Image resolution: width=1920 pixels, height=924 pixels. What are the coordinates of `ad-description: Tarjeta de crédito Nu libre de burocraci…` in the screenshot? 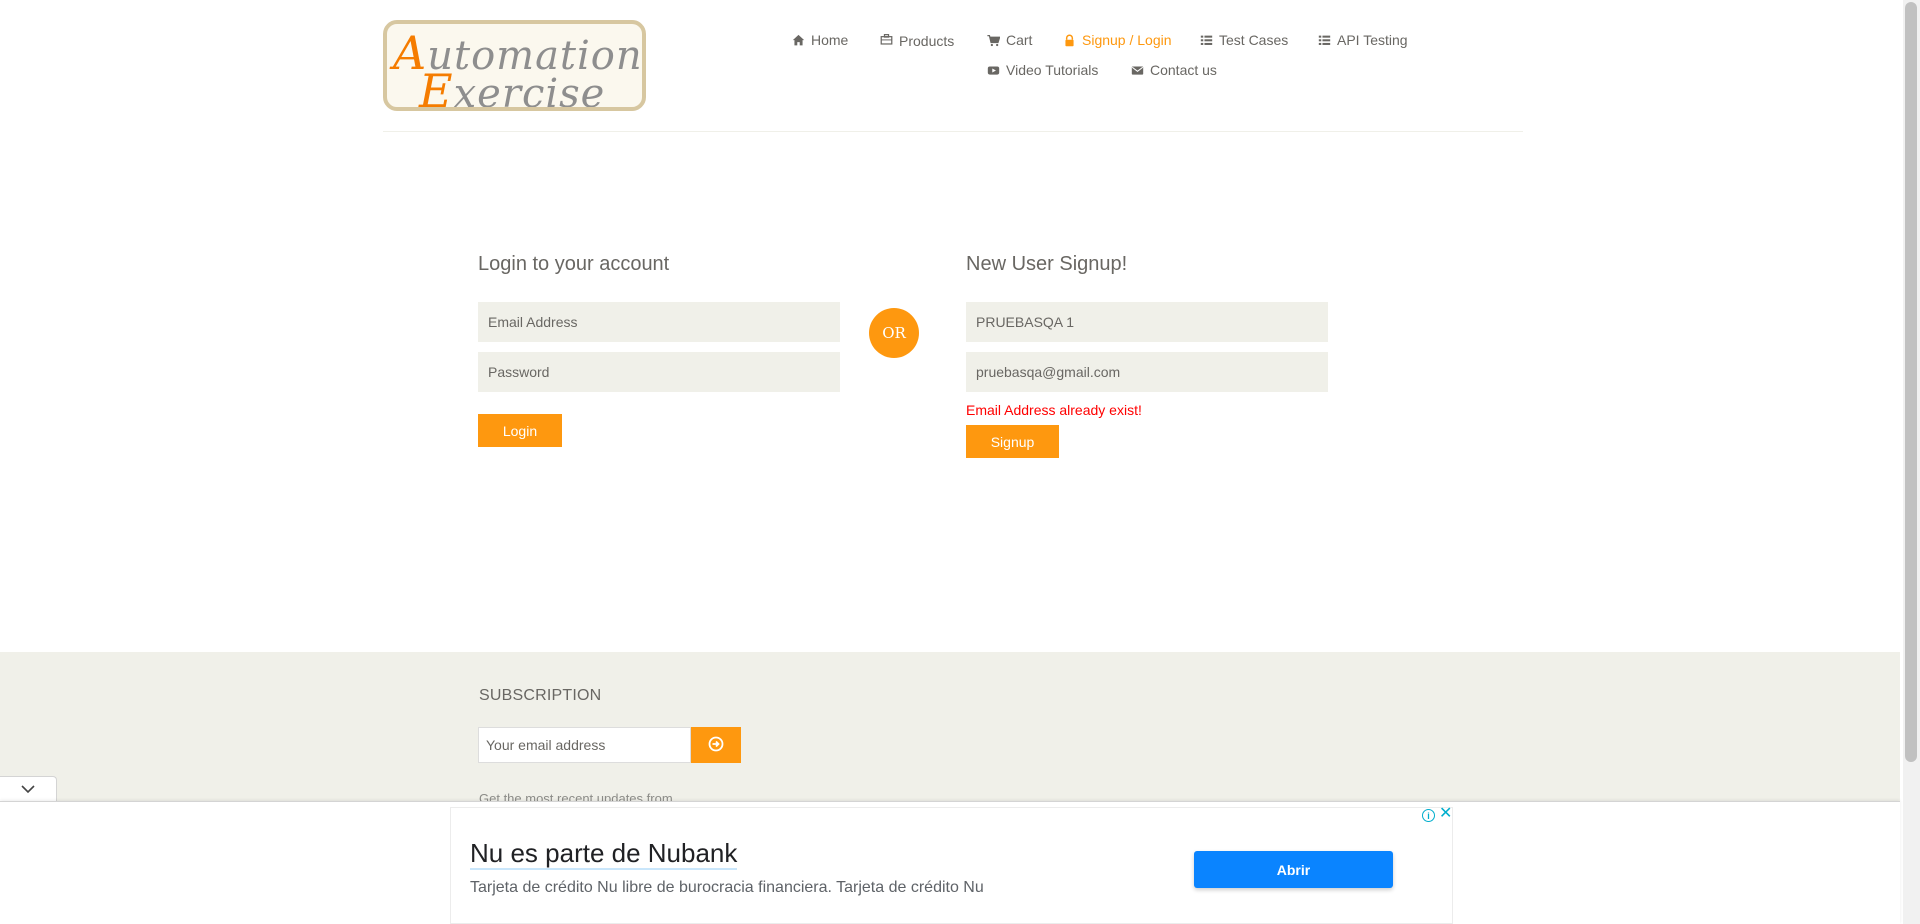 It's located at (727, 887).